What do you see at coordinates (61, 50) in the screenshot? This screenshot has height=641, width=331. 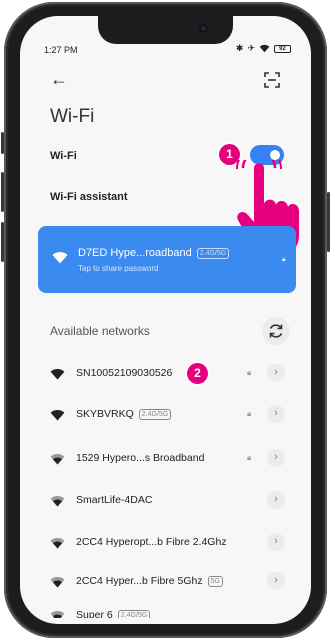 I see `status-time: 1:27 PM` at bounding box center [61, 50].